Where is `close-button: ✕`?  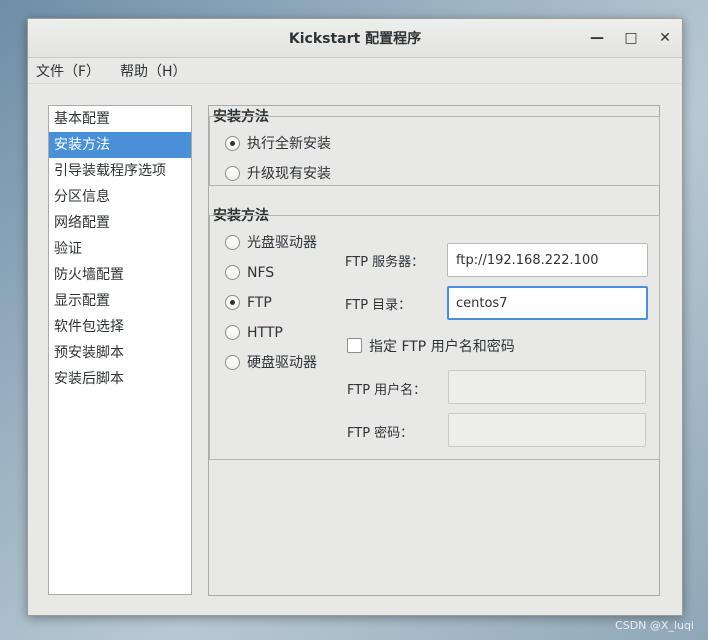 close-button: ✕ is located at coordinates (665, 38).